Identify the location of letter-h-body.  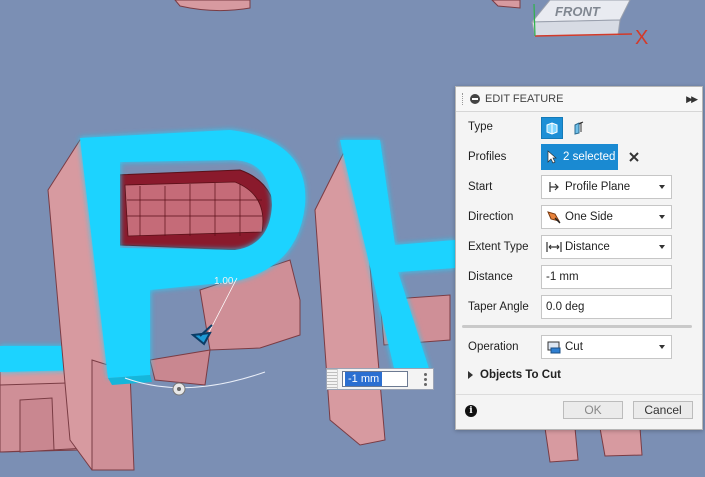
(384, 293).